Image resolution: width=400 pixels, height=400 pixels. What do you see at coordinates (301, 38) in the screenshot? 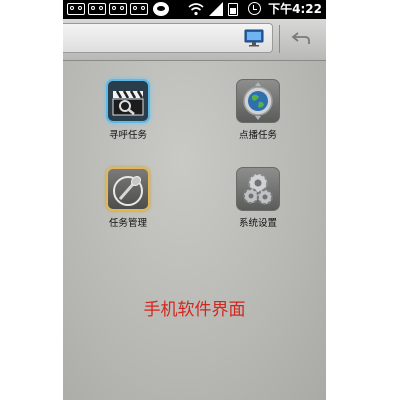
I see `back-icon` at bounding box center [301, 38].